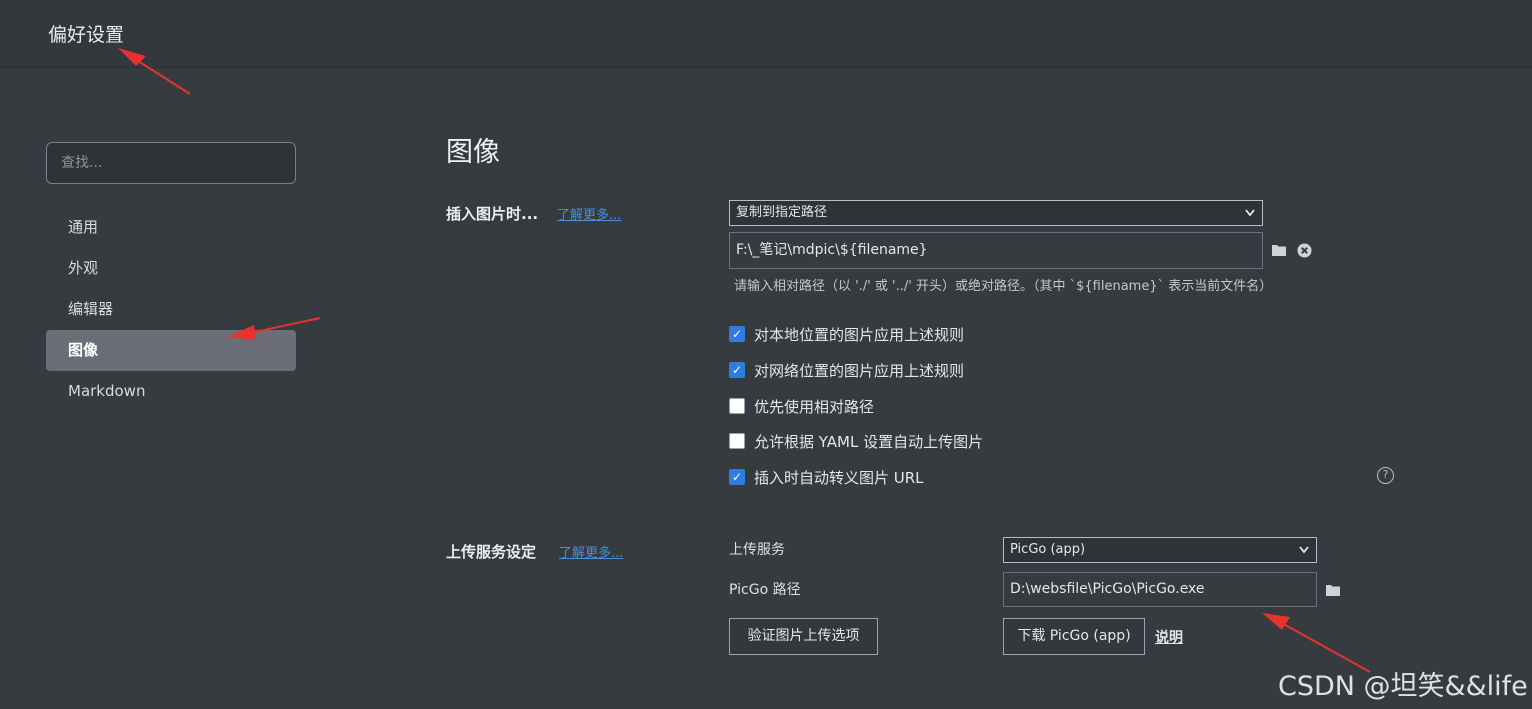 The image size is (1532, 709). Describe the element at coordinates (473, 152) in the screenshot. I see `page-title: 图像` at that location.